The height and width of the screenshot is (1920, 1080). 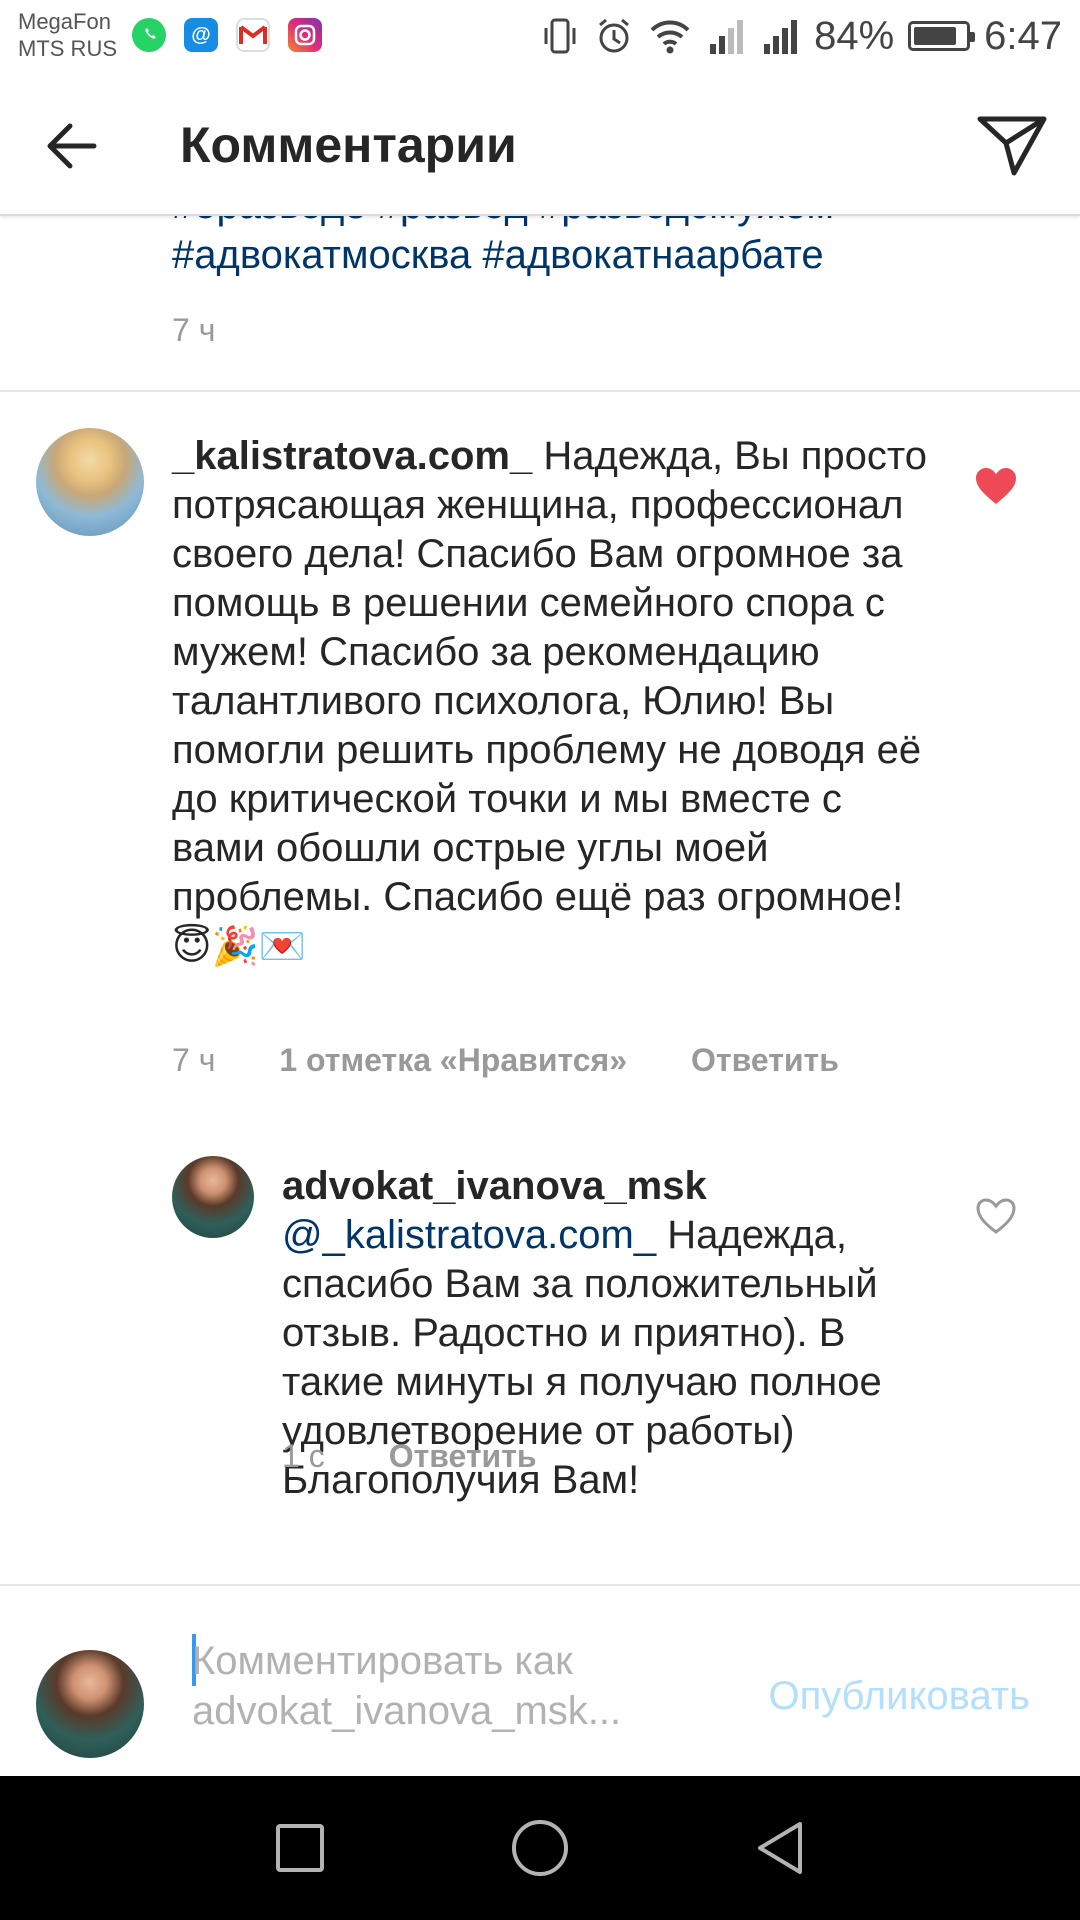 I want to click on mail-ru-icon: @, so click(x=201, y=35).